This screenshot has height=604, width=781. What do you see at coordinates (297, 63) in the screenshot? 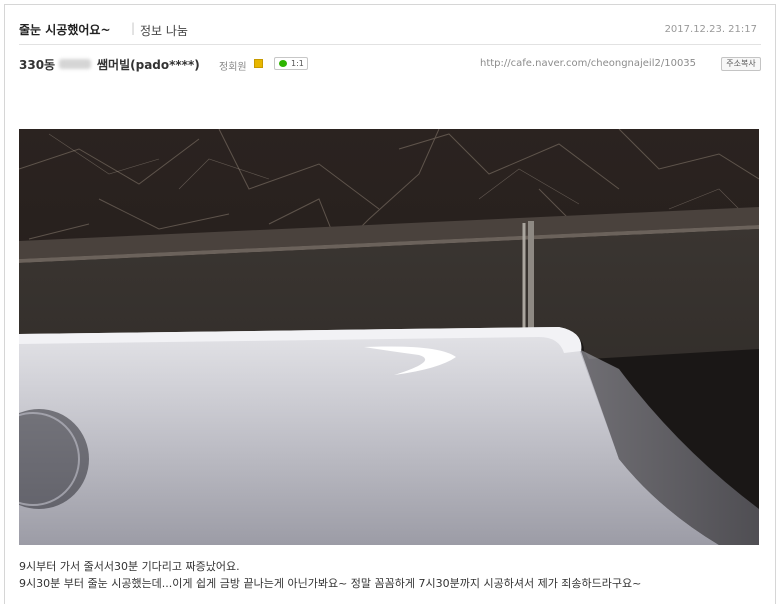
I see `chat-button-label: 1:1` at bounding box center [297, 63].